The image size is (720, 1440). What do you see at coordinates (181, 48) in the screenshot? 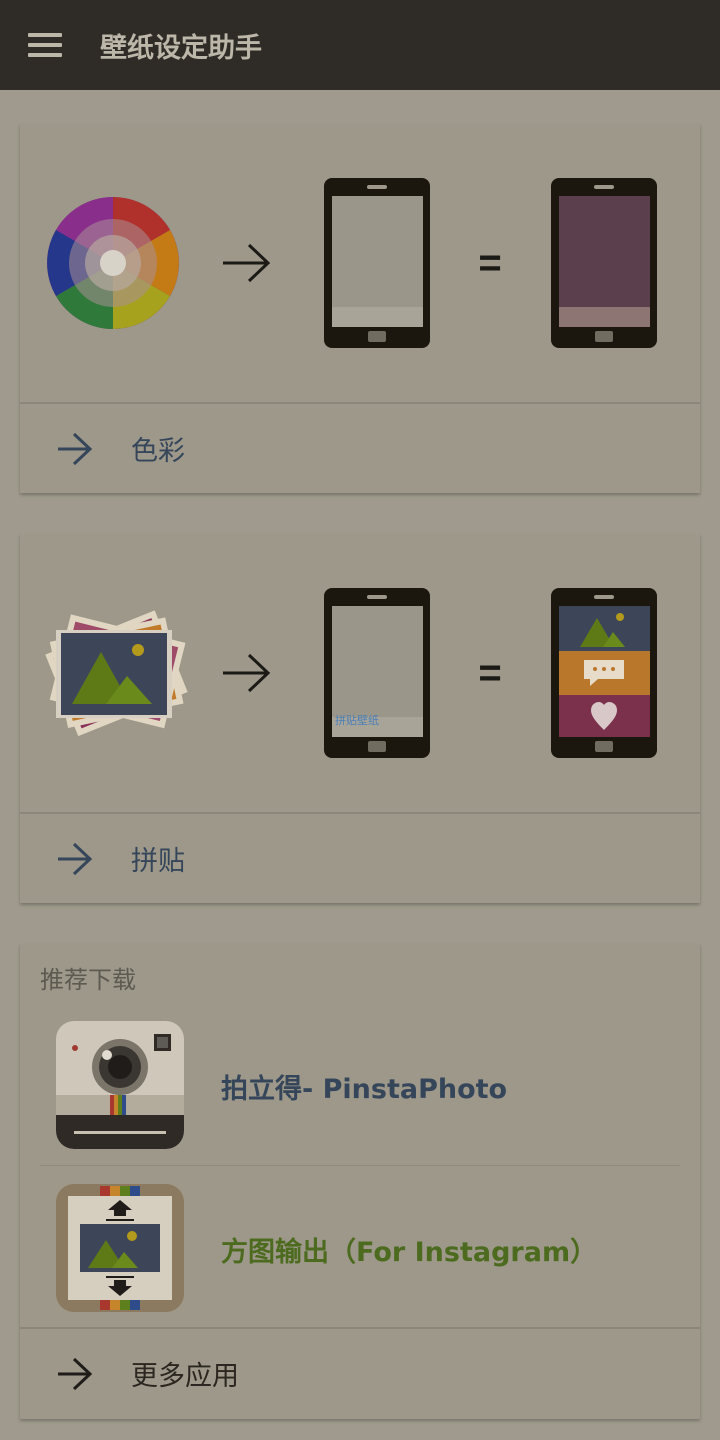
I see `app-title: 壁纸设定助手` at bounding box center [181, 48].